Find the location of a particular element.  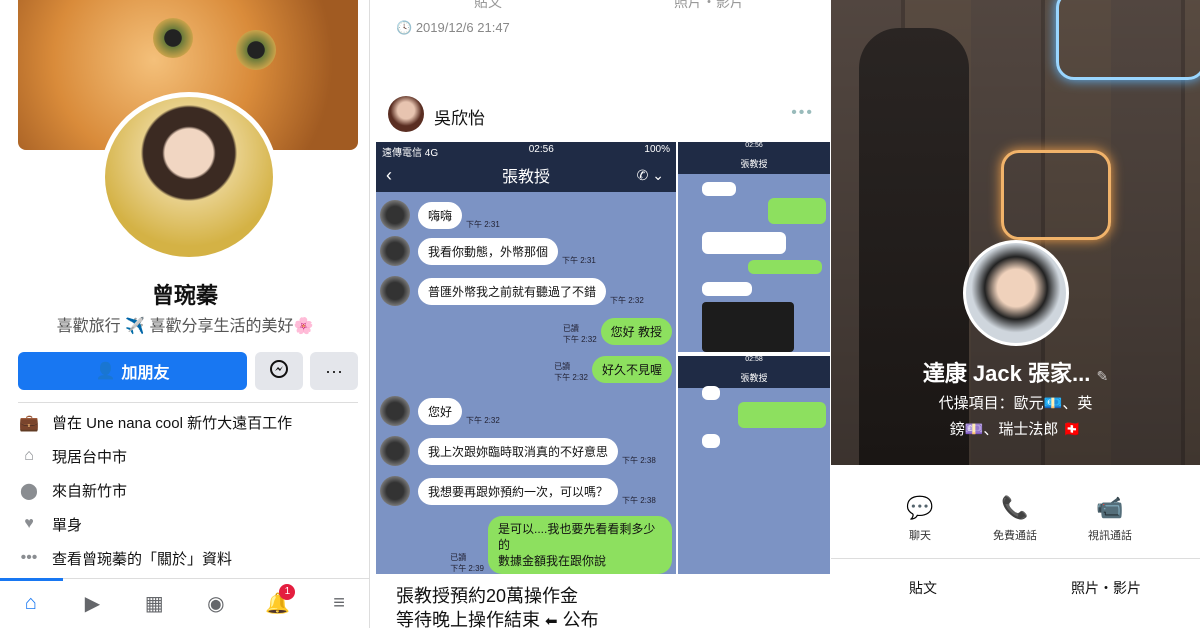

chat-message-self: 已讀 下午 2:32 您好 教授 is located at coordinates (615, 331).